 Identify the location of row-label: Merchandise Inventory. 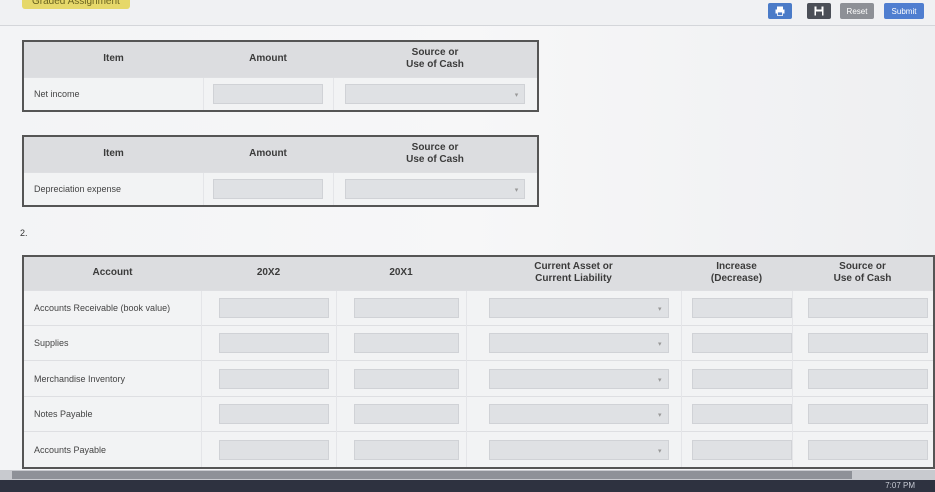
(112, 378).